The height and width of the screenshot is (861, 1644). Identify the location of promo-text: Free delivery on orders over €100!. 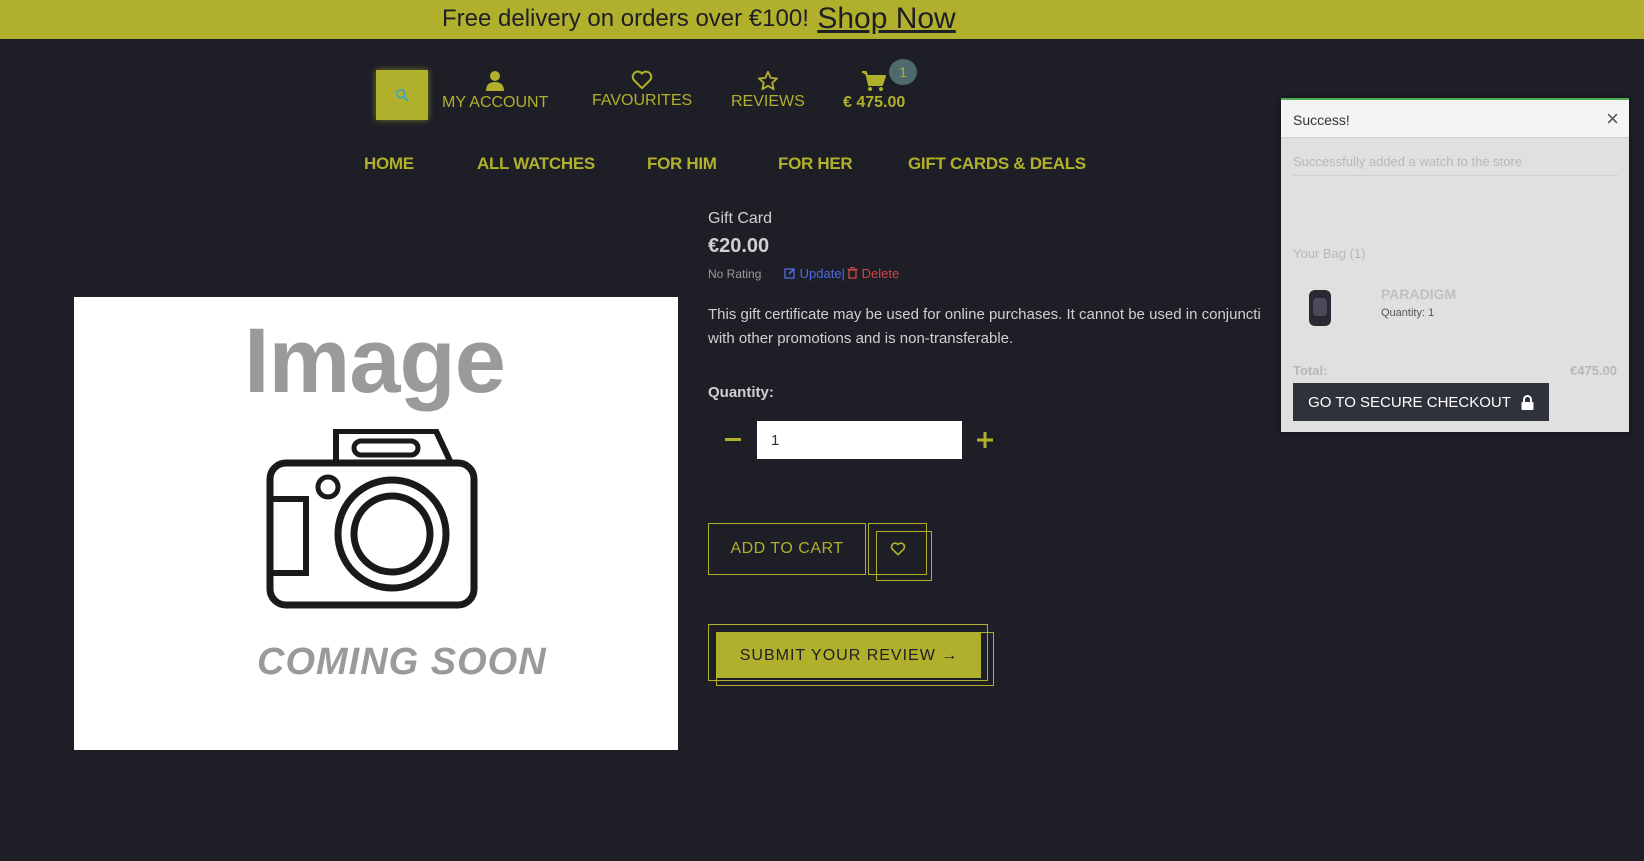
(625, 18).